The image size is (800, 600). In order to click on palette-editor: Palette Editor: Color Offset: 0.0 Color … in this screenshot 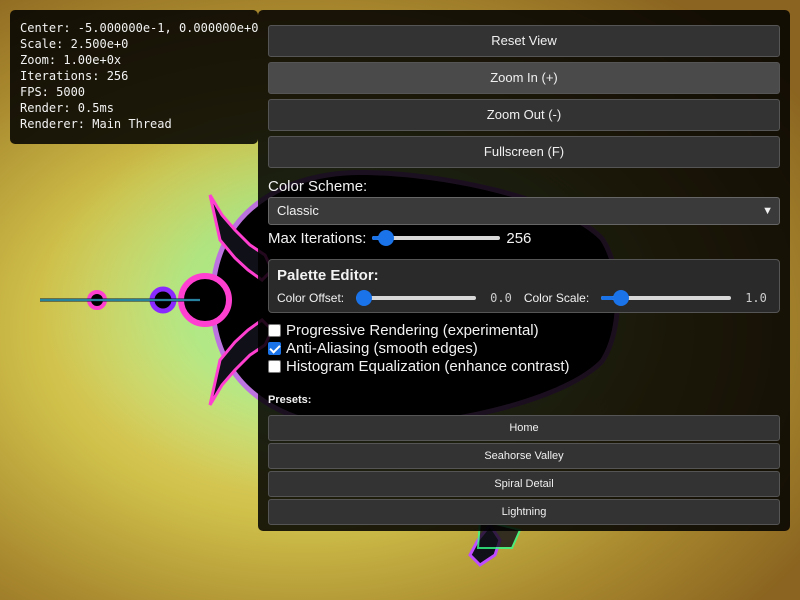, I will do `click(524, 286)`.